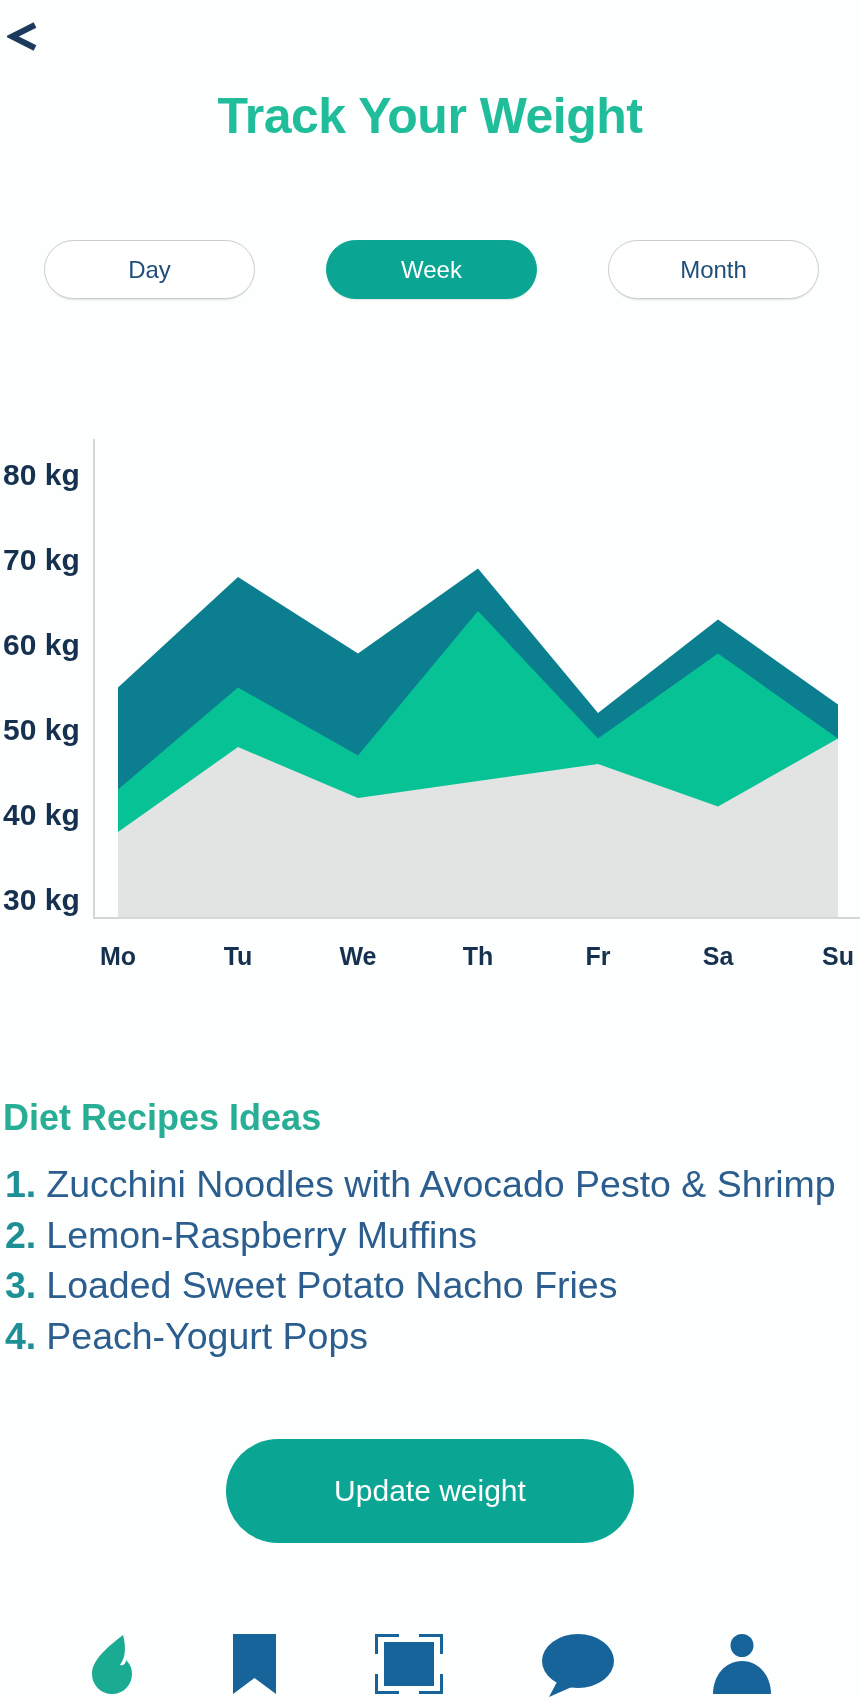 This screenshot has height=1700, width=860. What do you see at coordinates (254, 1664) in the screenshot?
I see `bookmark-icon` at bounding box center [254, 1664].